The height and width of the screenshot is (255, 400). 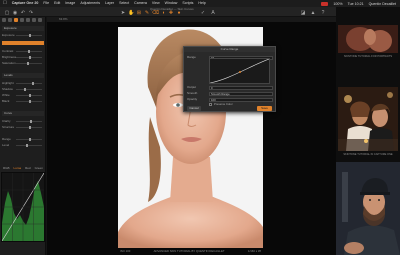 What do you see at coordinates (23, 101) in the screenshot?
I see `row-black: Black` at bounding box center [23, 101].